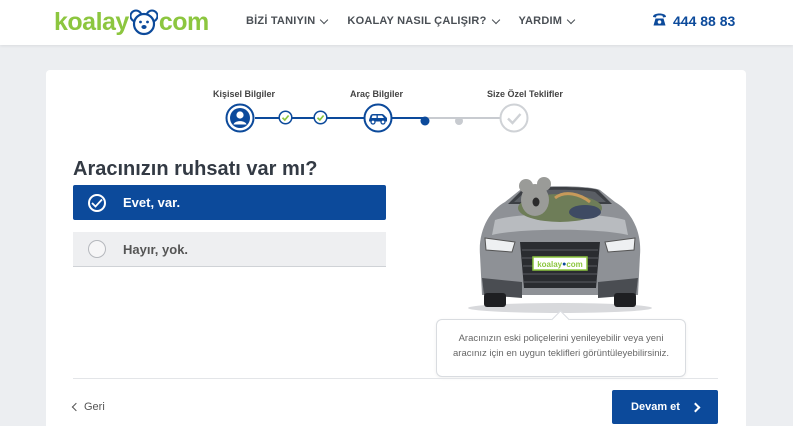 The width and height of the screenshot is (793, 426). Describe the element at coordinates (659, 21) in the screenshot. I see `phone-icon` at that location.